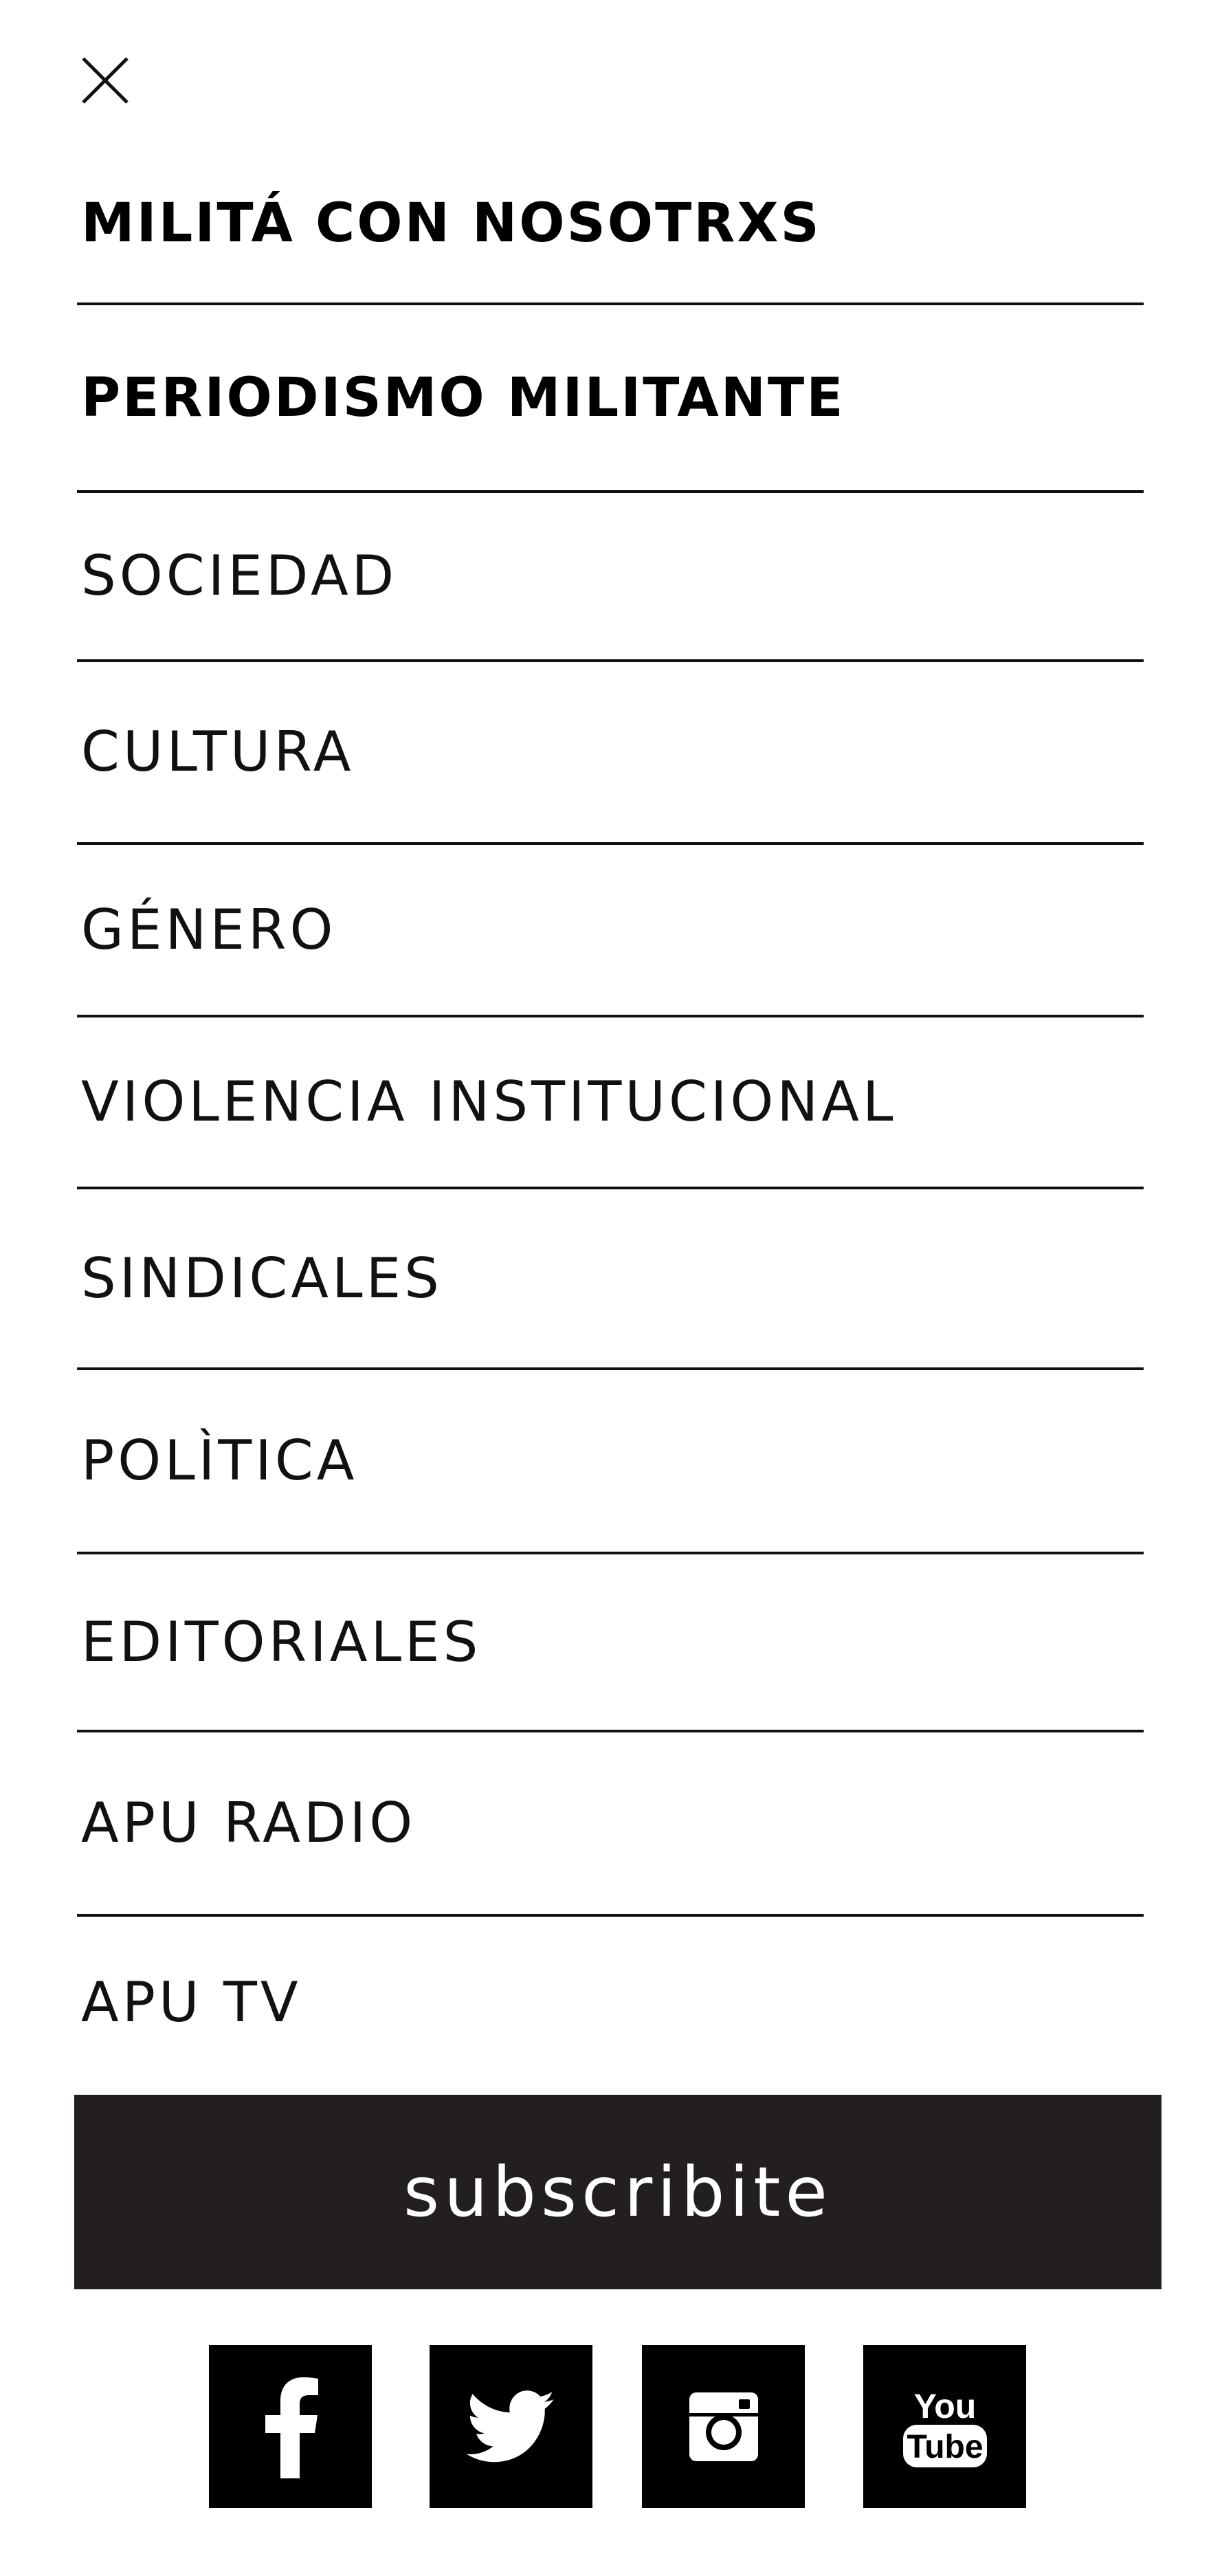 This screenshot has height=2576, width=1222. Describe the element at coordinates (611, 1462) in the screenshot. I see `menu-item-politica: POLÌTICA` at that location.